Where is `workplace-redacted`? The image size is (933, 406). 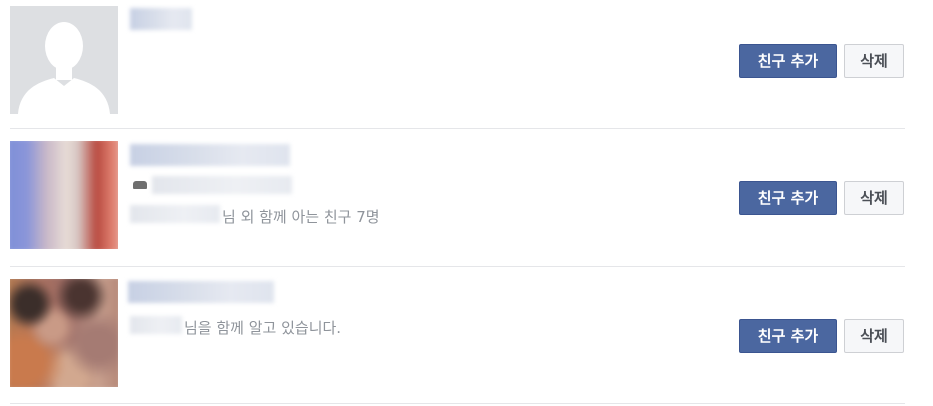 workplace-redacted is located at coordinates (222, 185).